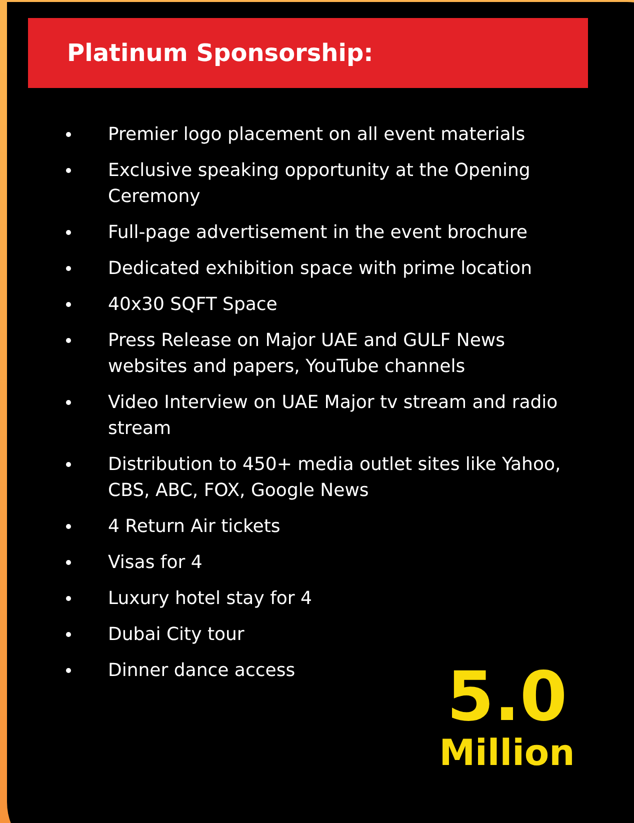 The width and height of the screenshot is (634, 823). What do you see at coordinates (318, 233) in the screenshot?
I see `benefit-text: Full-page advertisement in the event brochure` at bounding box center [318, 233].